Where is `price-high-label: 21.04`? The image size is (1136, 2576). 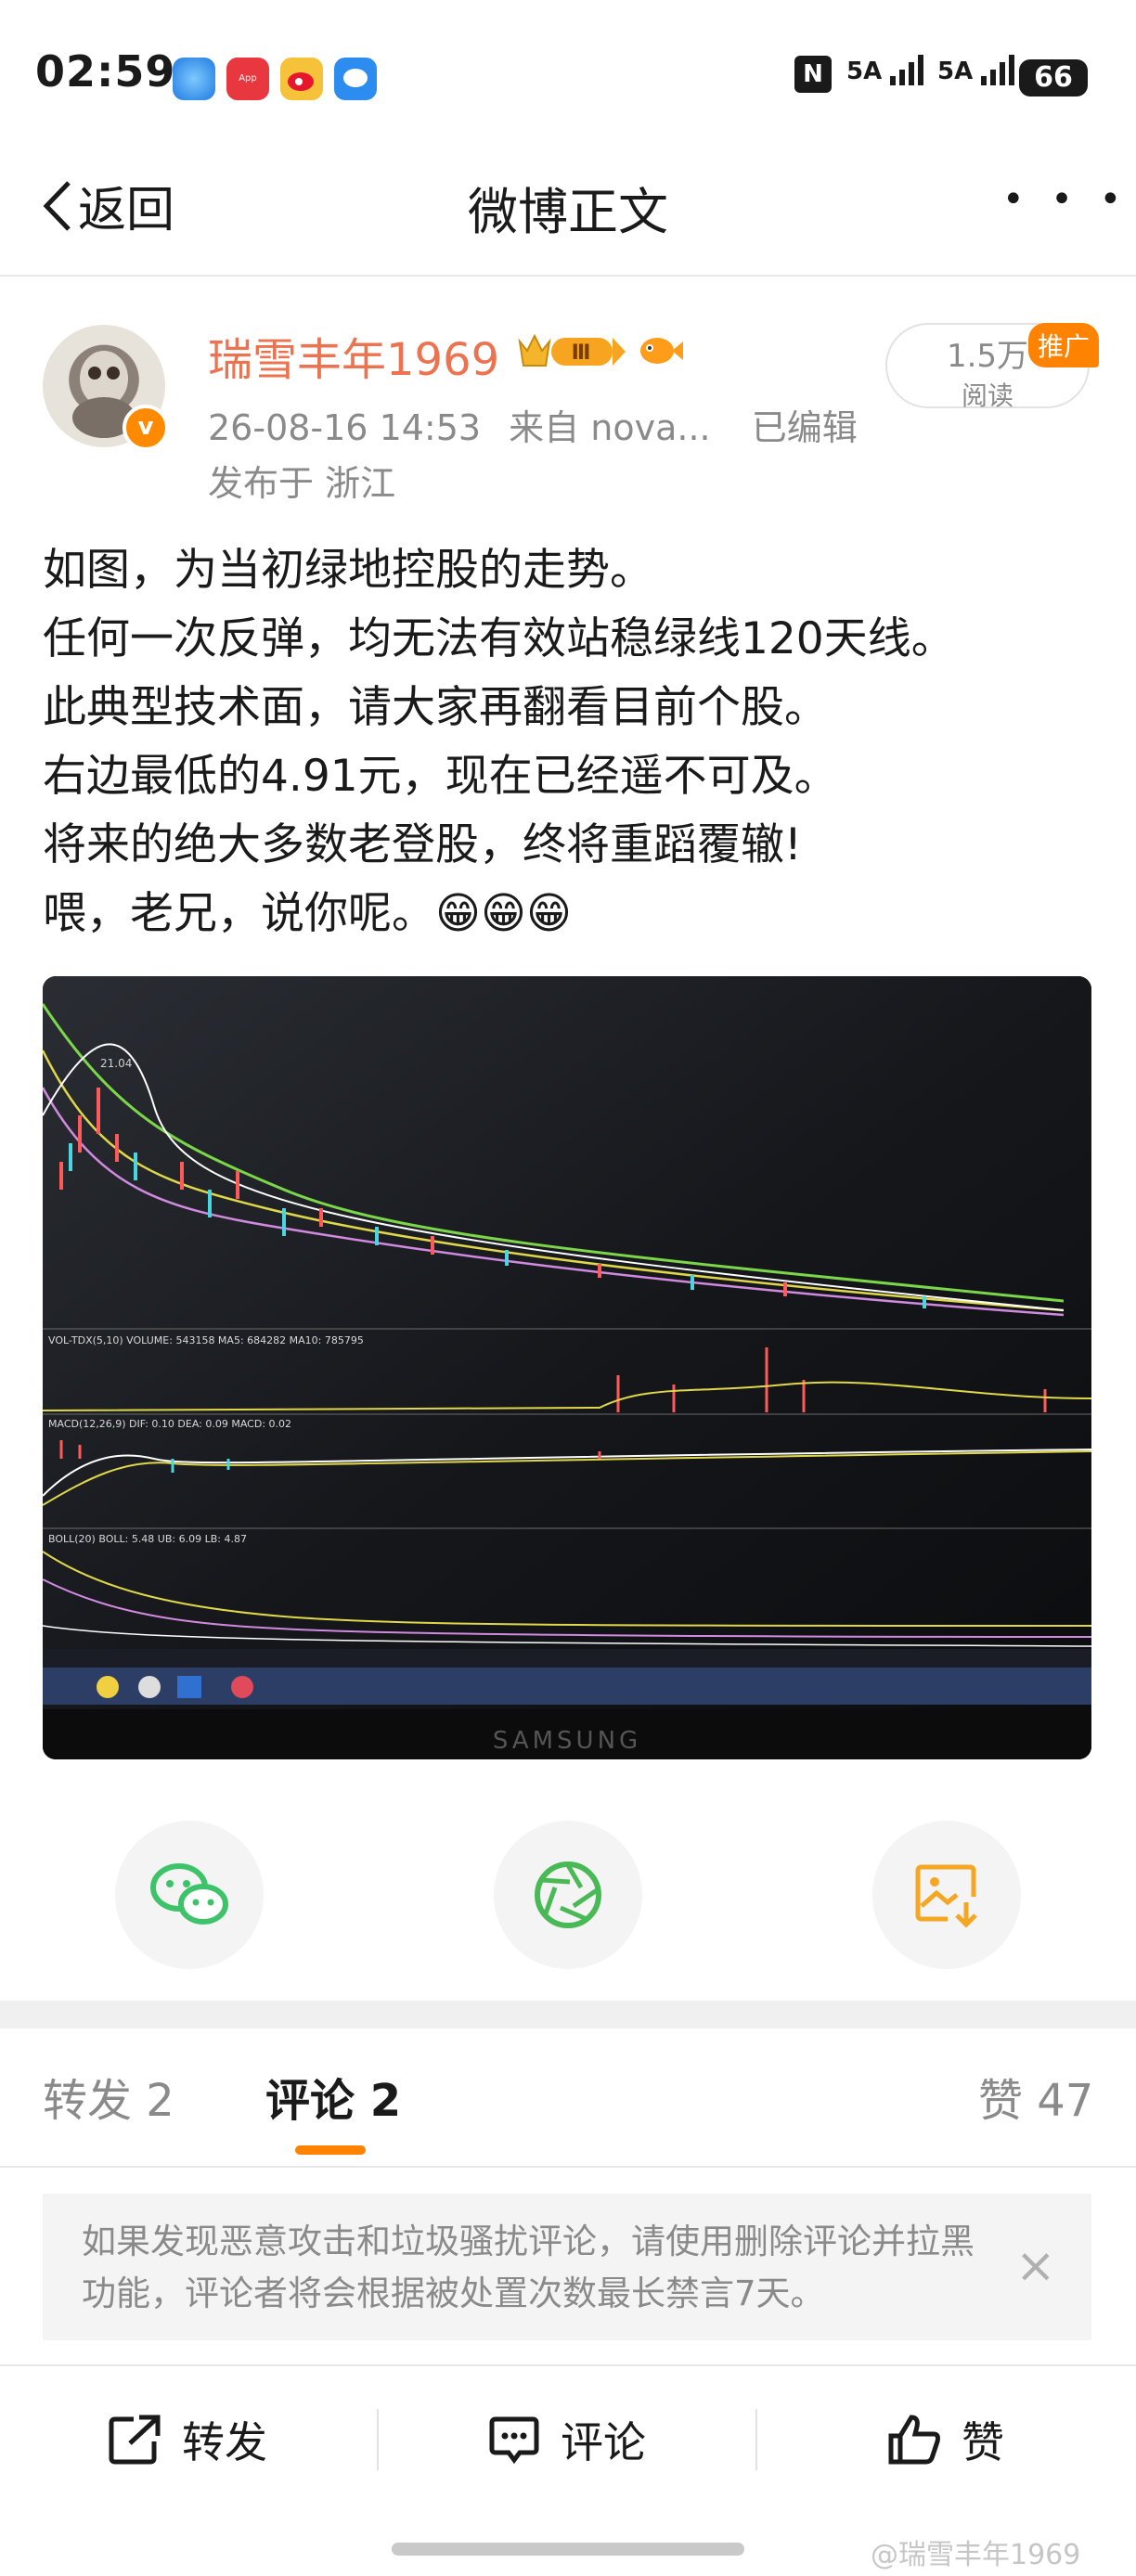
price-high-label: 21.04 is located at coordinates (116, 1063).